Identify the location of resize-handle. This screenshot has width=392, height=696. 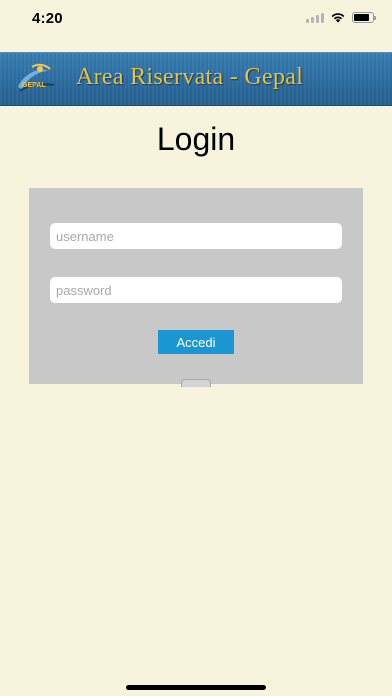
(196, 383).